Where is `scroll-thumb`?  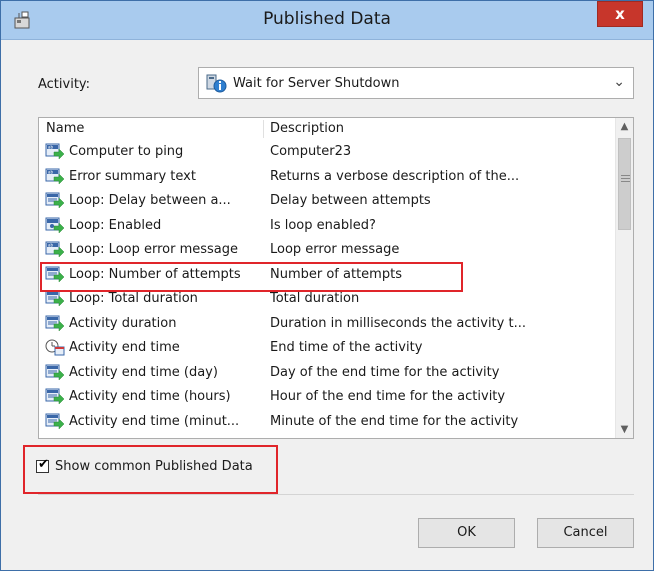 scroll-thumb is located at coordinates (624, 184).